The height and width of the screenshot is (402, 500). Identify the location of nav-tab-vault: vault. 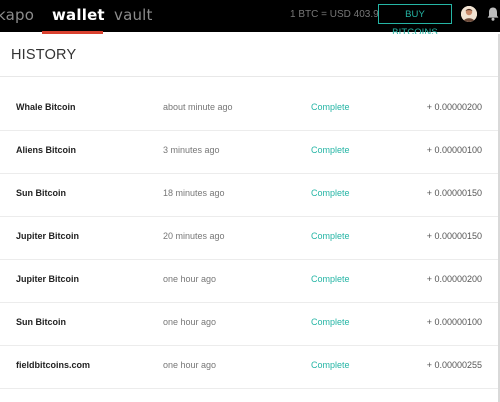
(133, 15).